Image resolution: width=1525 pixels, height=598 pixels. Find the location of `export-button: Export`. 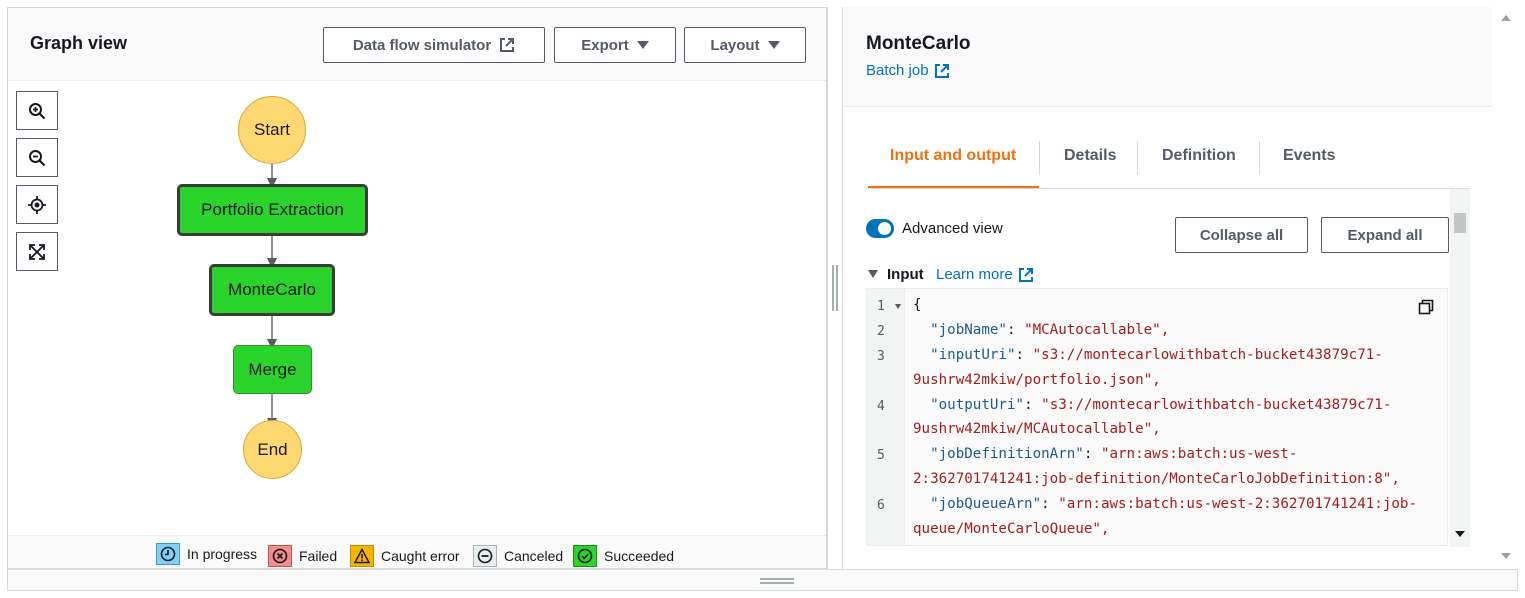

export-button: Export is located at coordinates (615, 45).